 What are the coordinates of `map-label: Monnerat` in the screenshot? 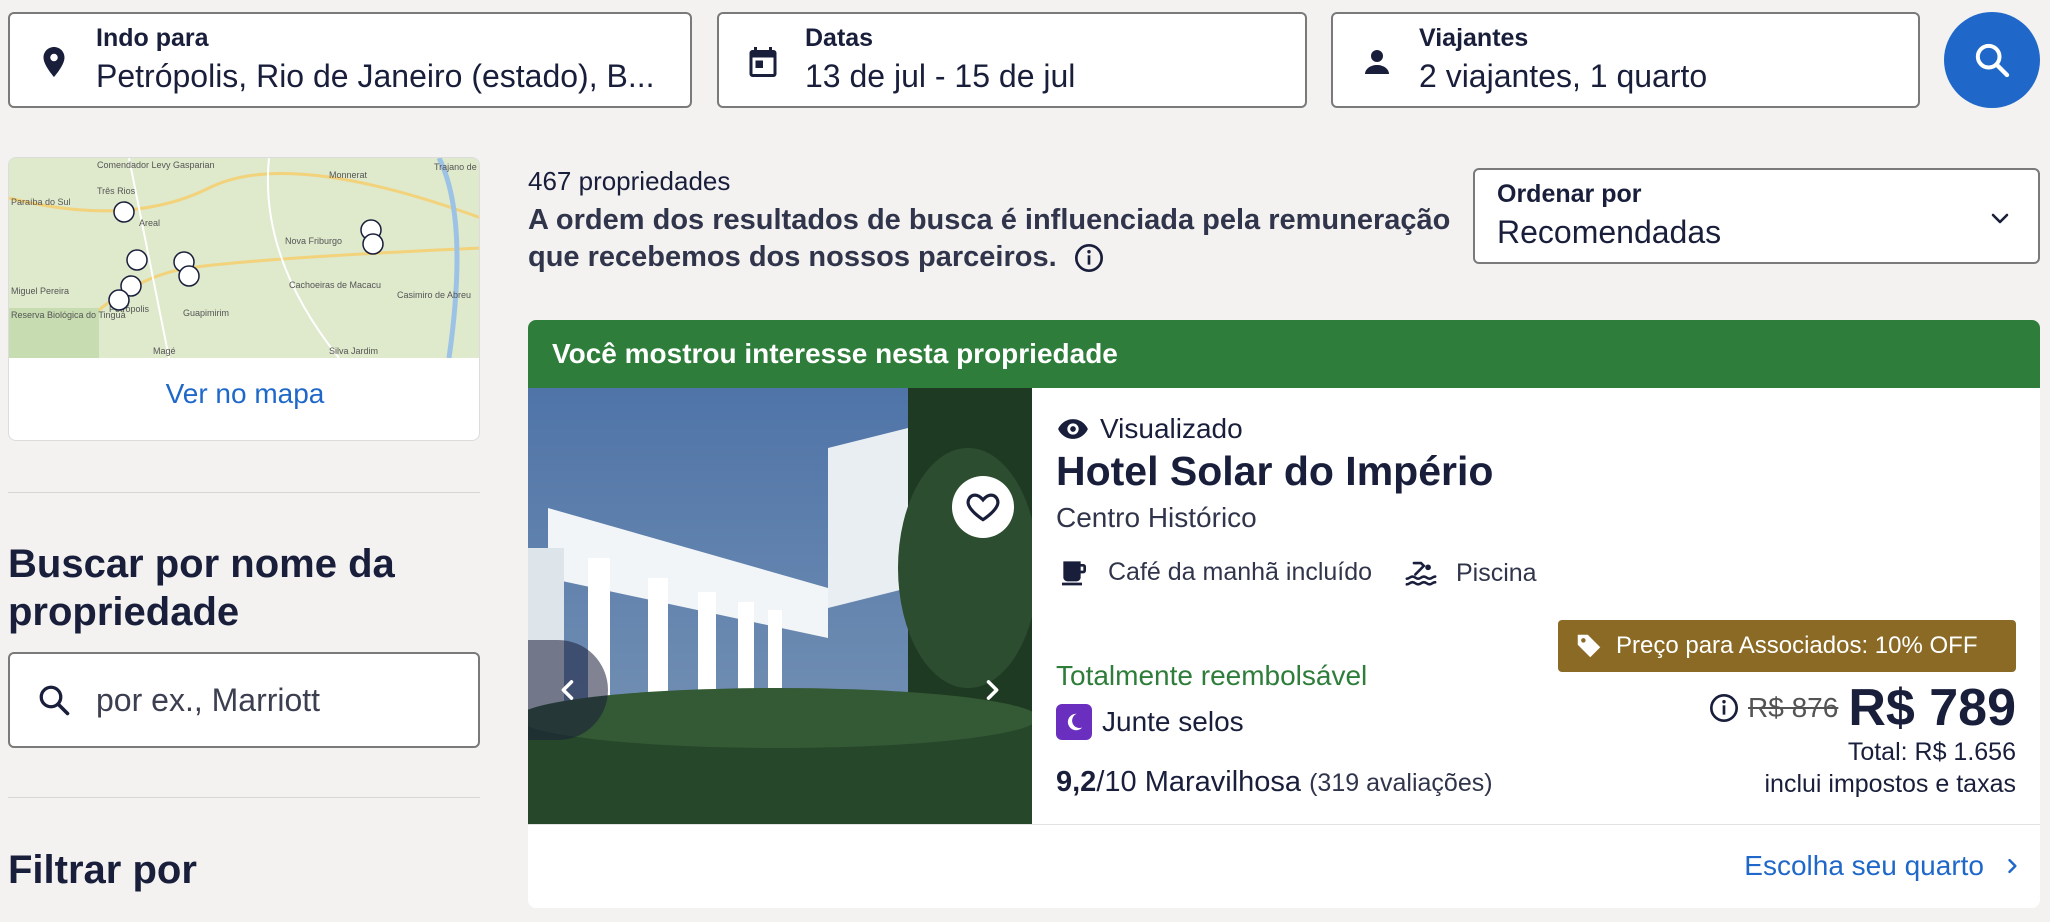 It's located at (348, 175).